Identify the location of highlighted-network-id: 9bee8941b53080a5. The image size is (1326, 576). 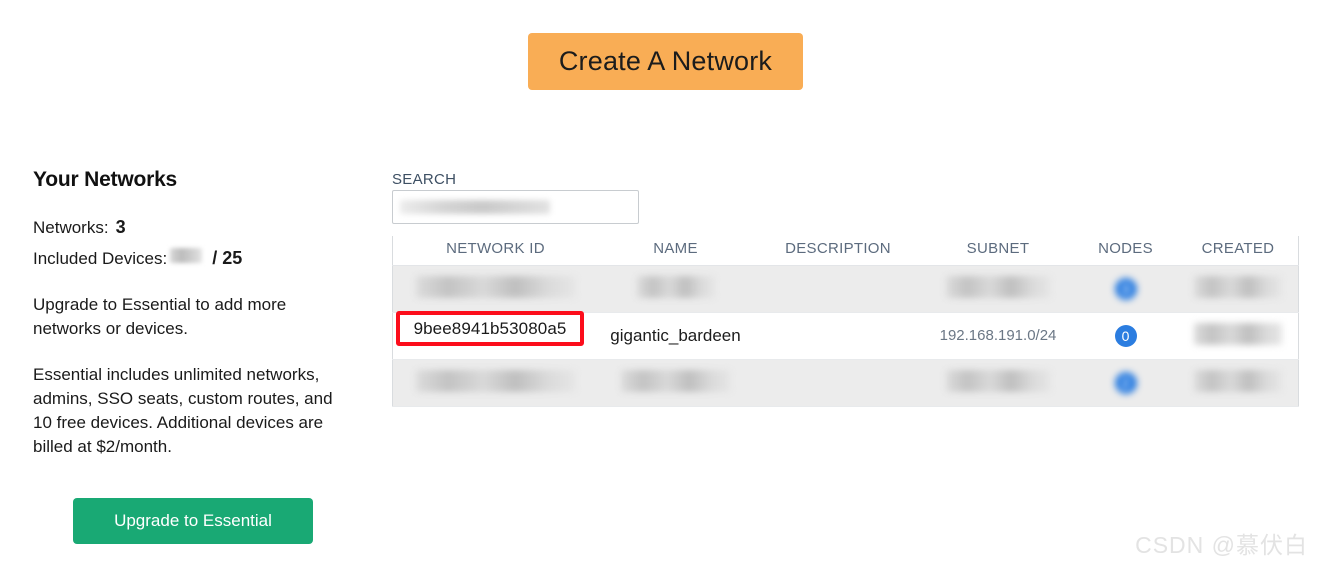
(490, 328).